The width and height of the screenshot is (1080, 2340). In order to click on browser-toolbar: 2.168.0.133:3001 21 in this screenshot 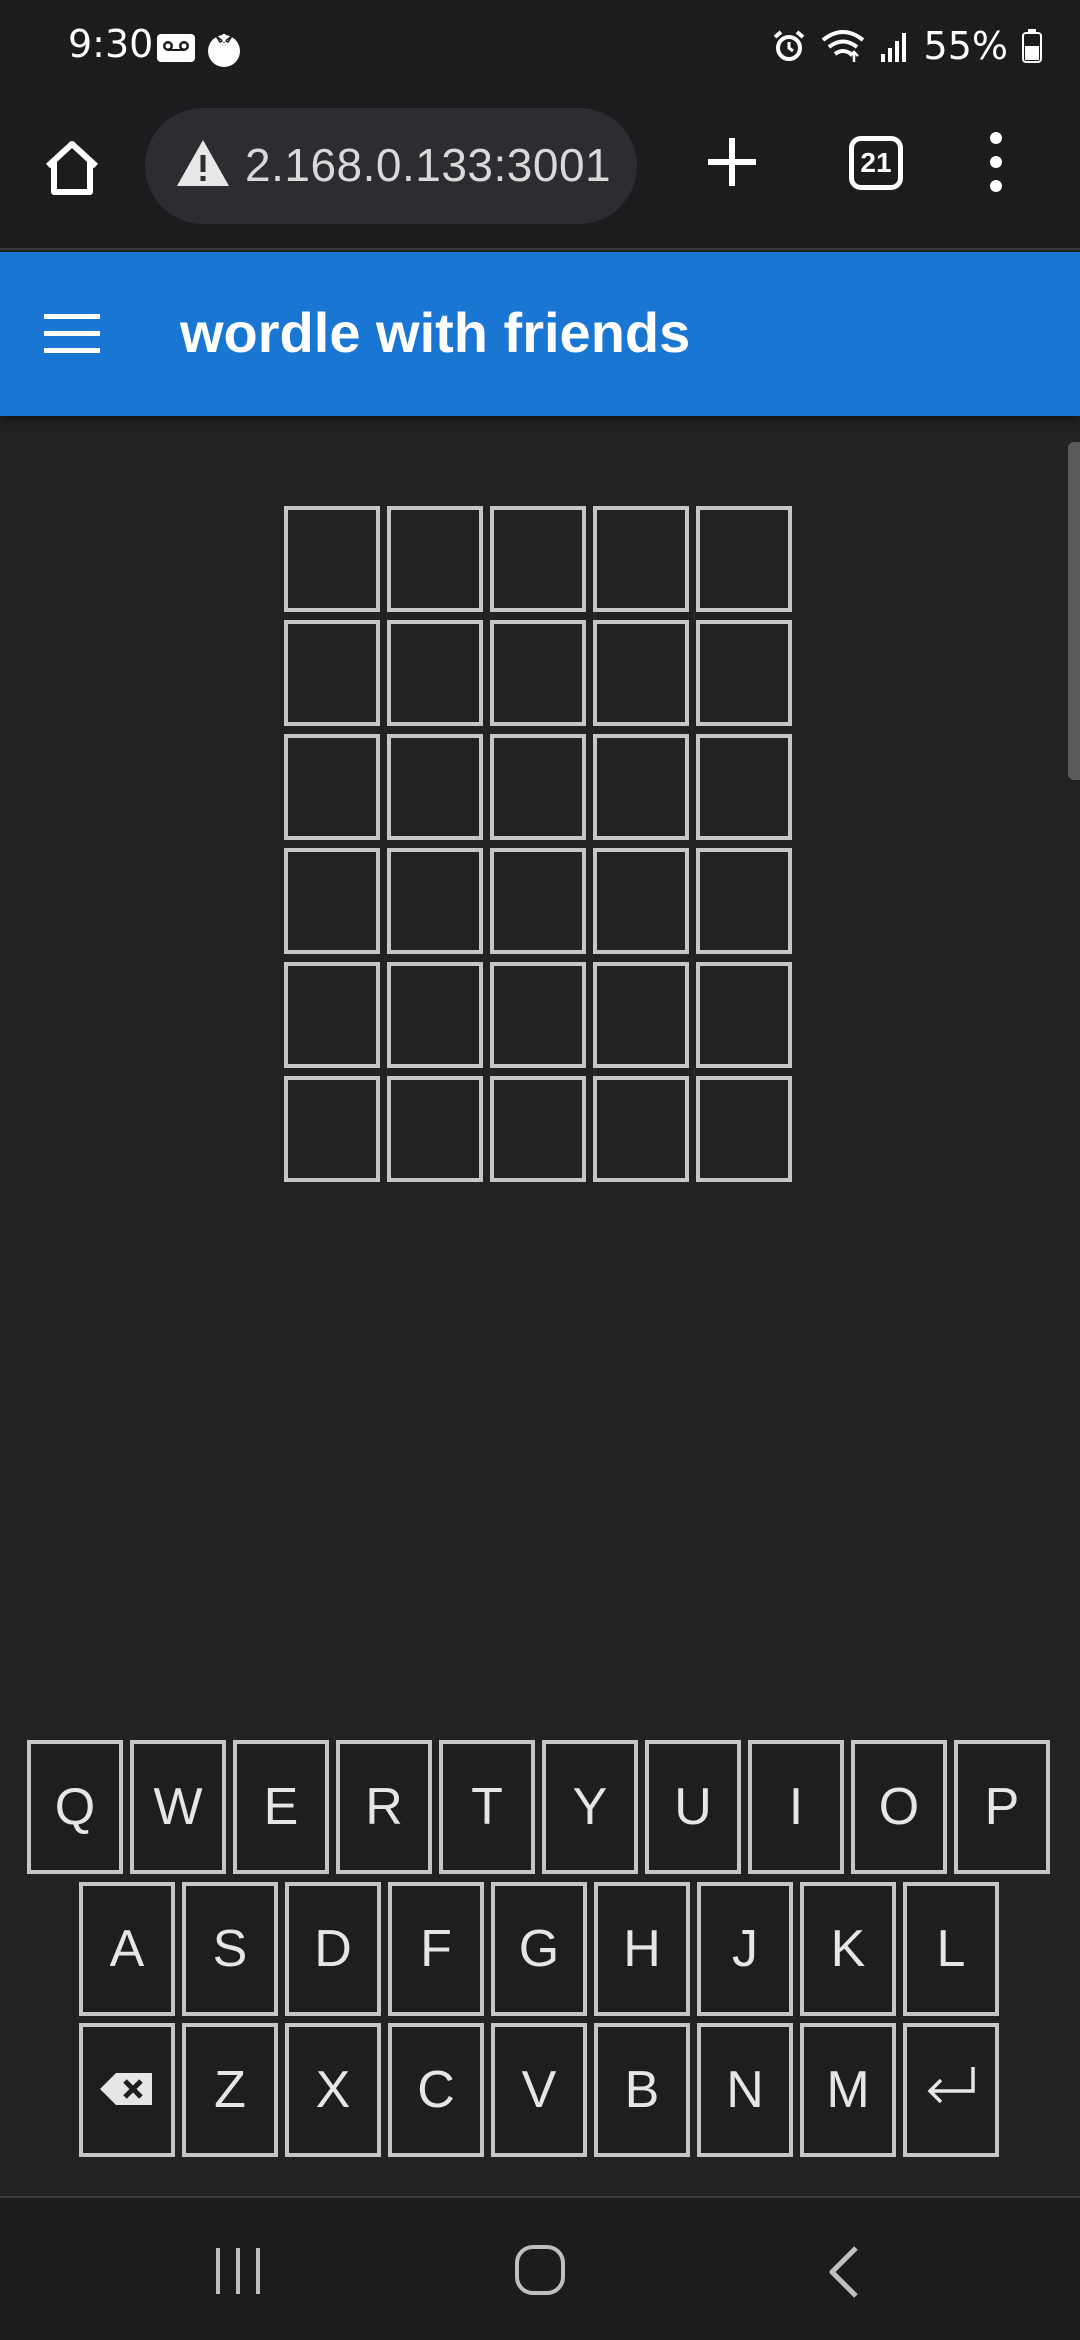, I will do `click(540, 175)`.